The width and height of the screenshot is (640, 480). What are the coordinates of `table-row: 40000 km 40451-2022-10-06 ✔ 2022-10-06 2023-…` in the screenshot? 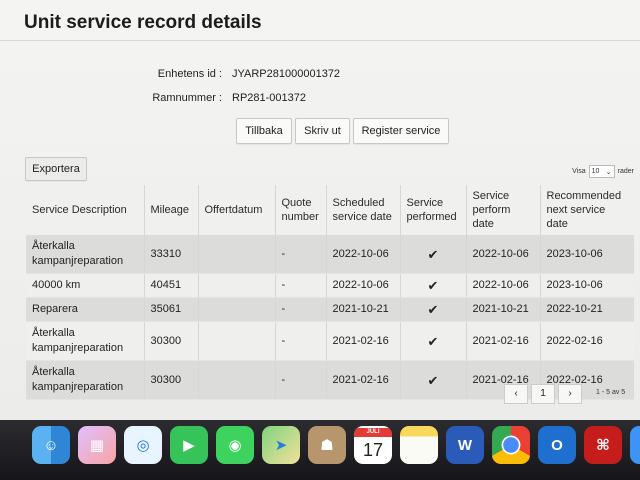 It's located at (330, 285).